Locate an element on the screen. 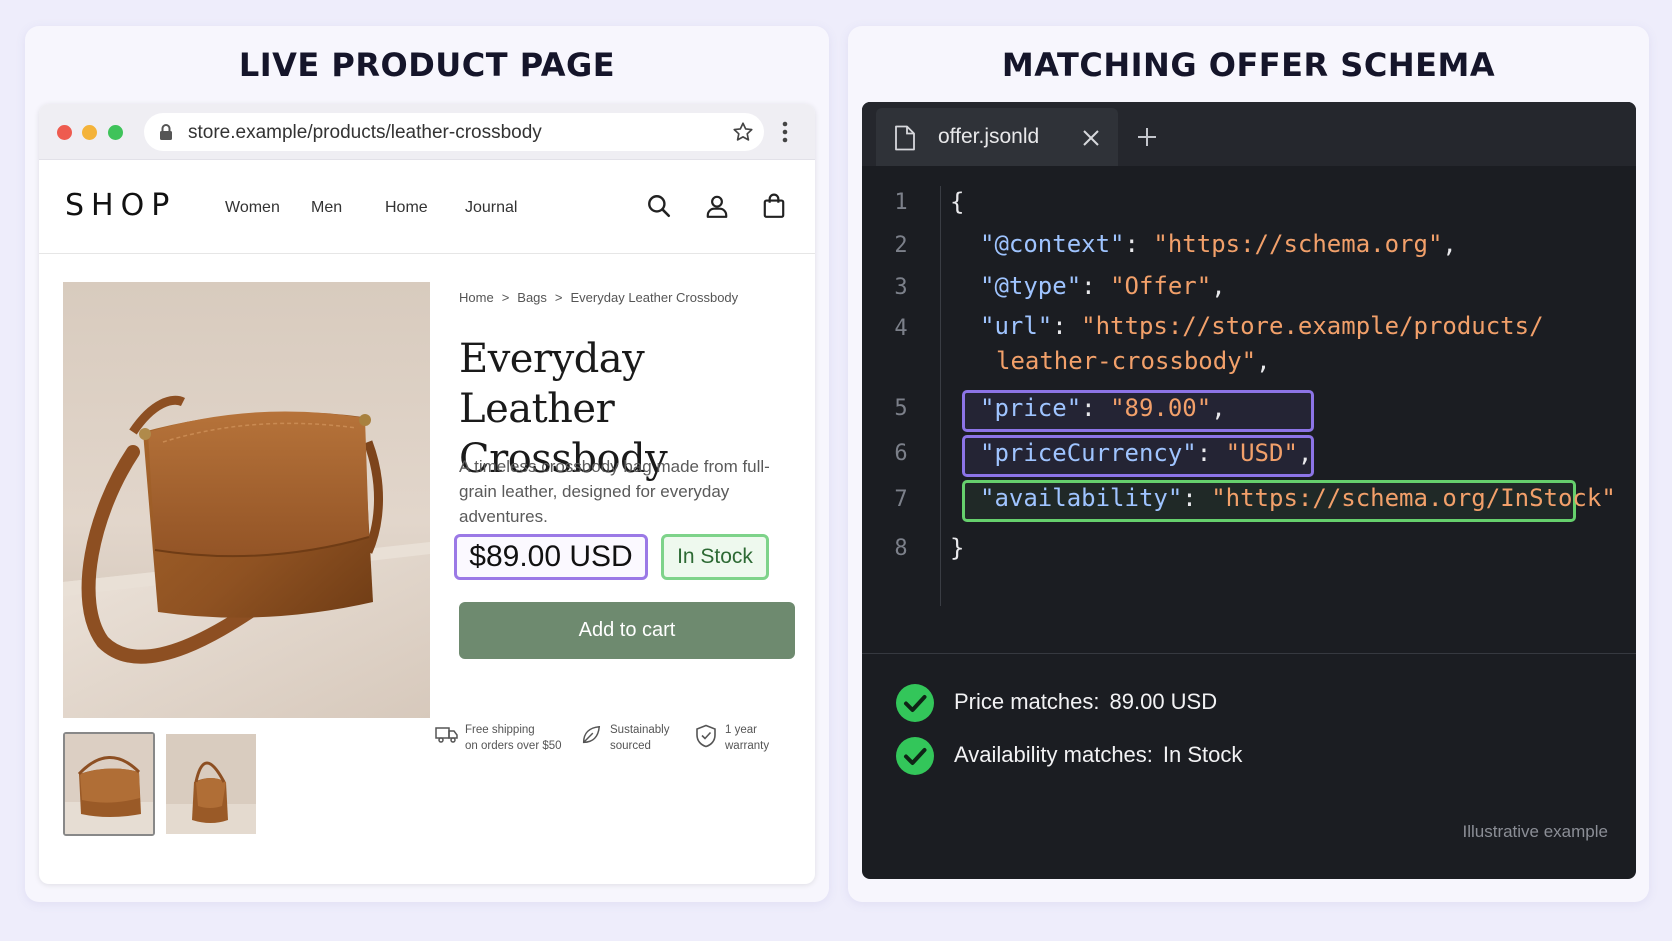  price-label: $89.00 USD is located at coordinates (551, 557).